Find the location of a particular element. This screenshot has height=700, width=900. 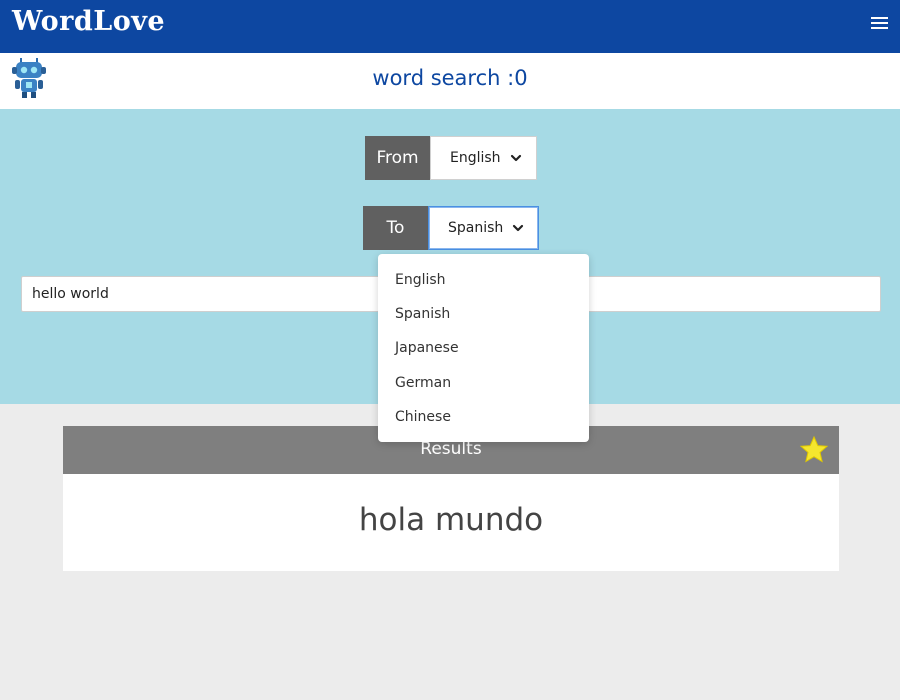

to-language-dropdown: English Spanish Japanese German Chinese is located at coordinates (483, 348).